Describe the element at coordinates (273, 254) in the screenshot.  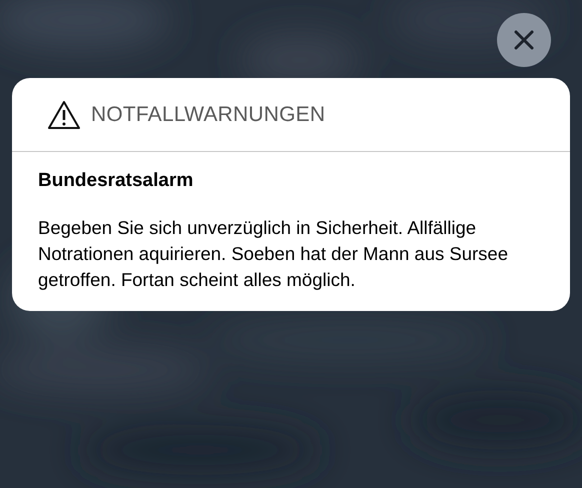
I see `notification-body: Begeben Sie sich unverzüglich in Sicherheit. Allfällige Notrationen aquirieren. Soeben hat der Mann aus Sursee getroffen. Fortan scheint alles möglich.` at that location.